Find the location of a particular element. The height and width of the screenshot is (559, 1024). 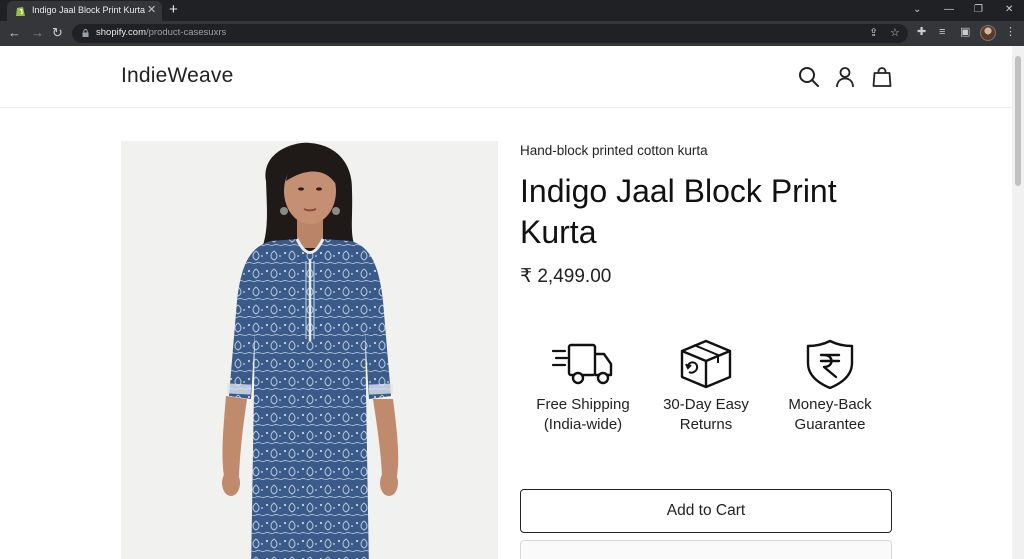

url-text: shopify.com/product-casesuхrs is located at coordinates (161, 32).